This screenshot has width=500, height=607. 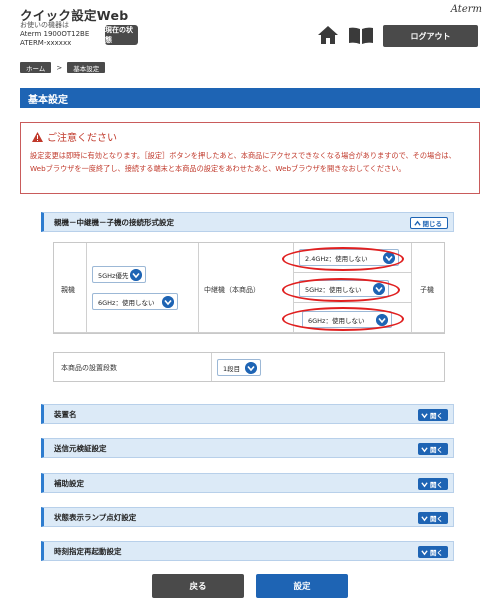 What do you see at coordinates (65, 414) in the screenshot?
I see `section-title: 装置名` at bounding box center [65, 414].